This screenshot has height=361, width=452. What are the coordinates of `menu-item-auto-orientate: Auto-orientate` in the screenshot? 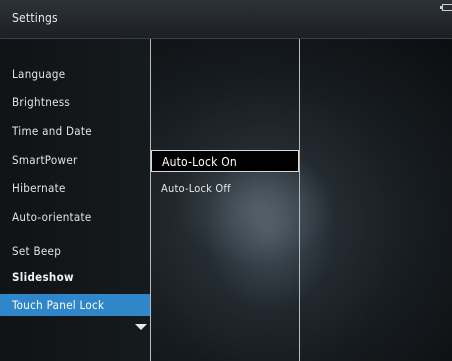 It's located at (75, 217).